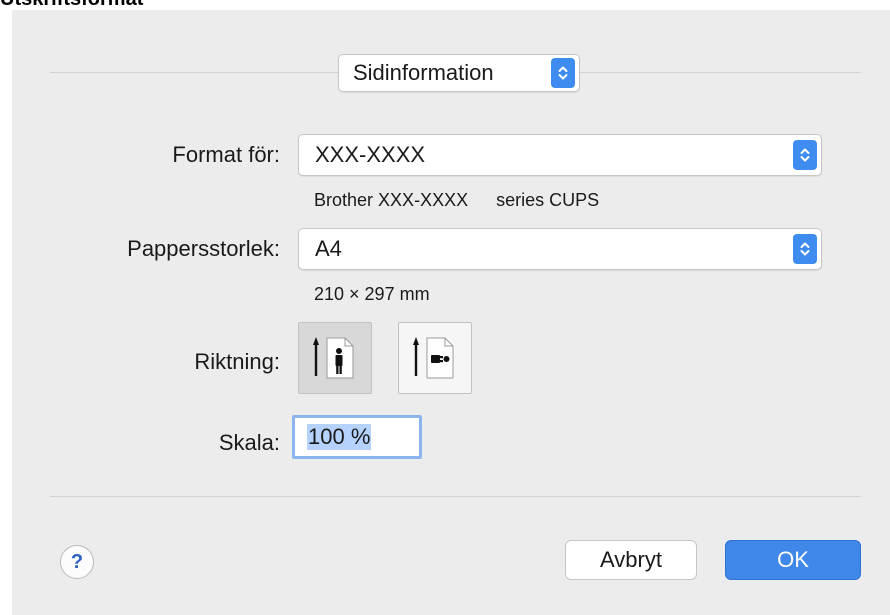 This screenshot has width=890, height=615. Describe the element at coordinates (339, 437) in the screenshot. I see `scale-value: 100 %` at that location.